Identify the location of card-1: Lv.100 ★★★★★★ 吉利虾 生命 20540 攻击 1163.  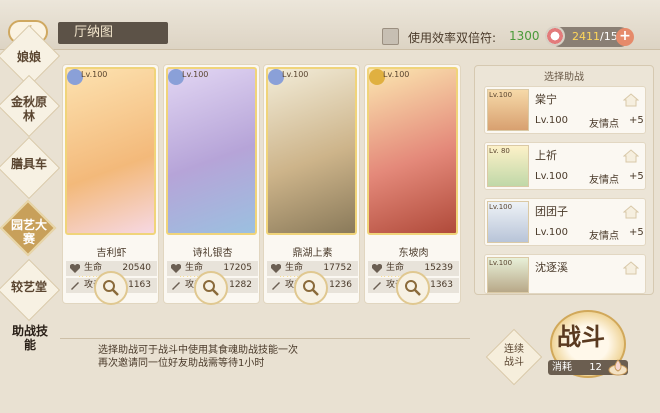
(110, 184).